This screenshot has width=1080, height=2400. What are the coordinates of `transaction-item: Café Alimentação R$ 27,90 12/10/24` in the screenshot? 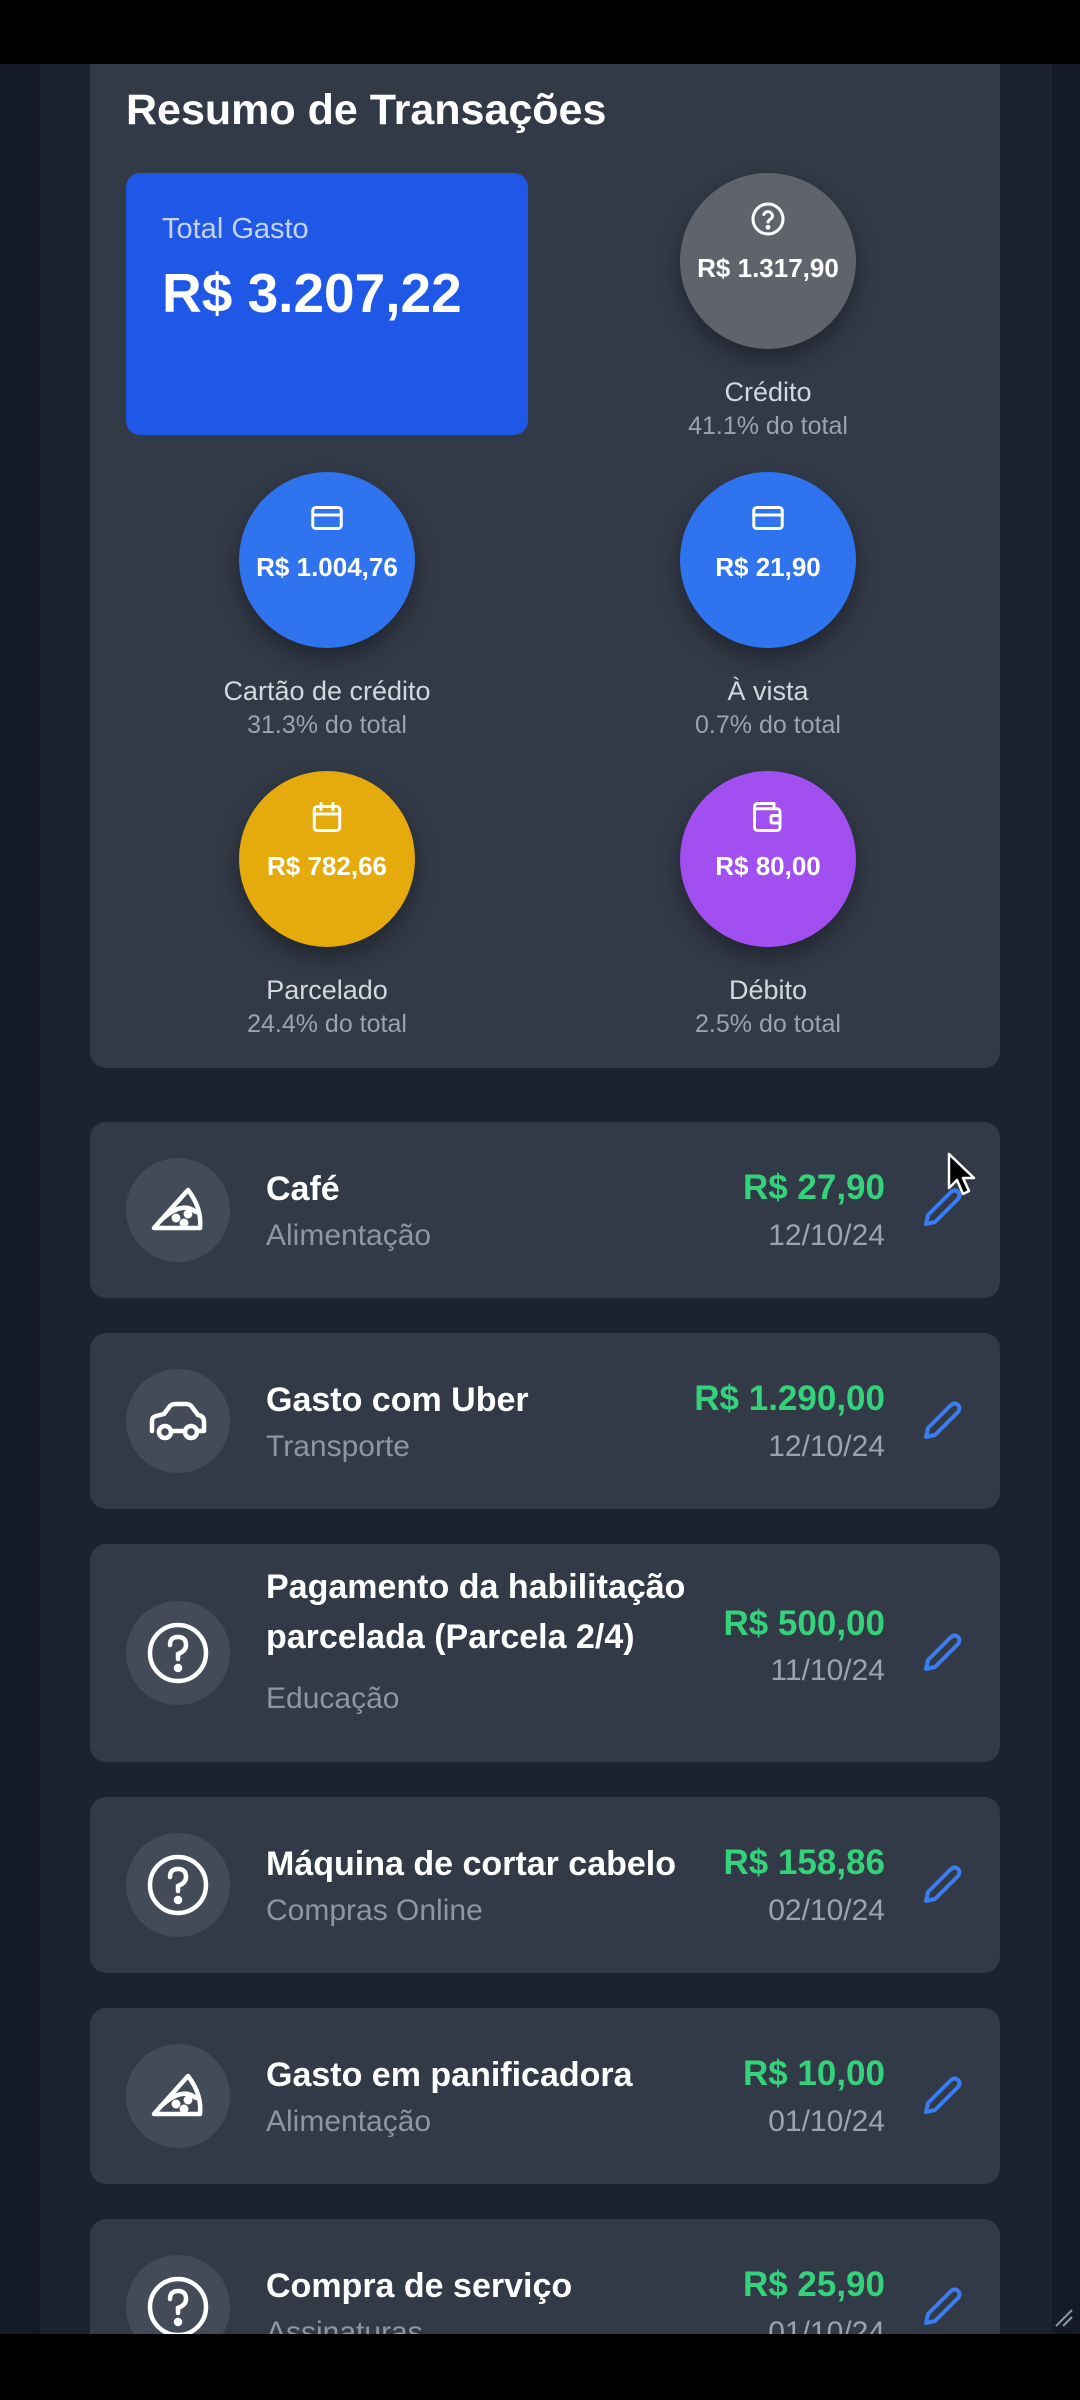 It's located at (545, 1210).